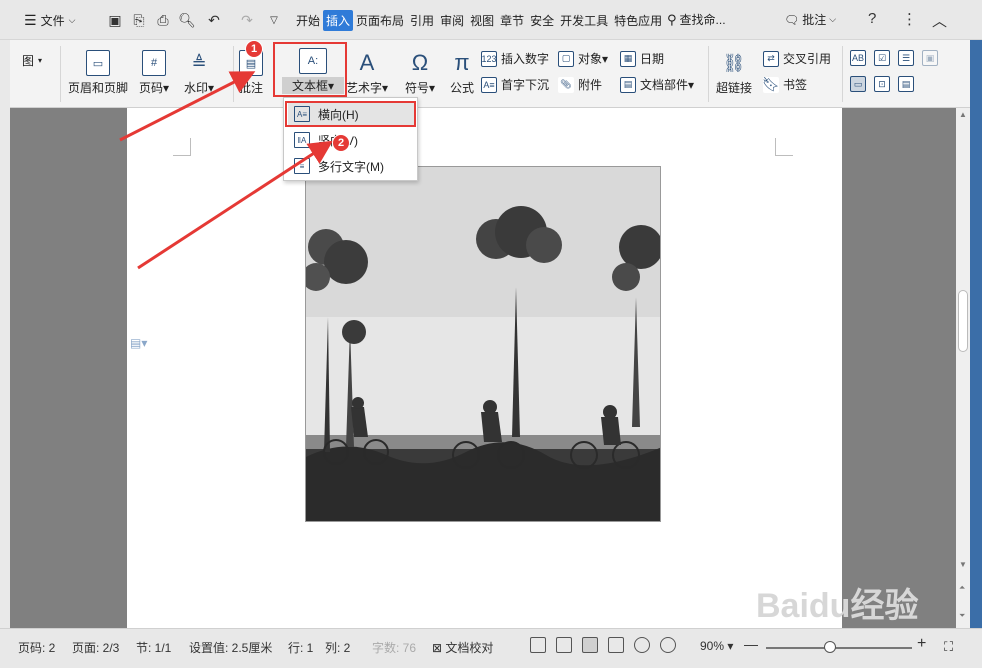 The height and width of the screenshot is (668, 982). Describe the element at coordinates (642, 645) in the screenshot. I see `web-view-icon` at that location.